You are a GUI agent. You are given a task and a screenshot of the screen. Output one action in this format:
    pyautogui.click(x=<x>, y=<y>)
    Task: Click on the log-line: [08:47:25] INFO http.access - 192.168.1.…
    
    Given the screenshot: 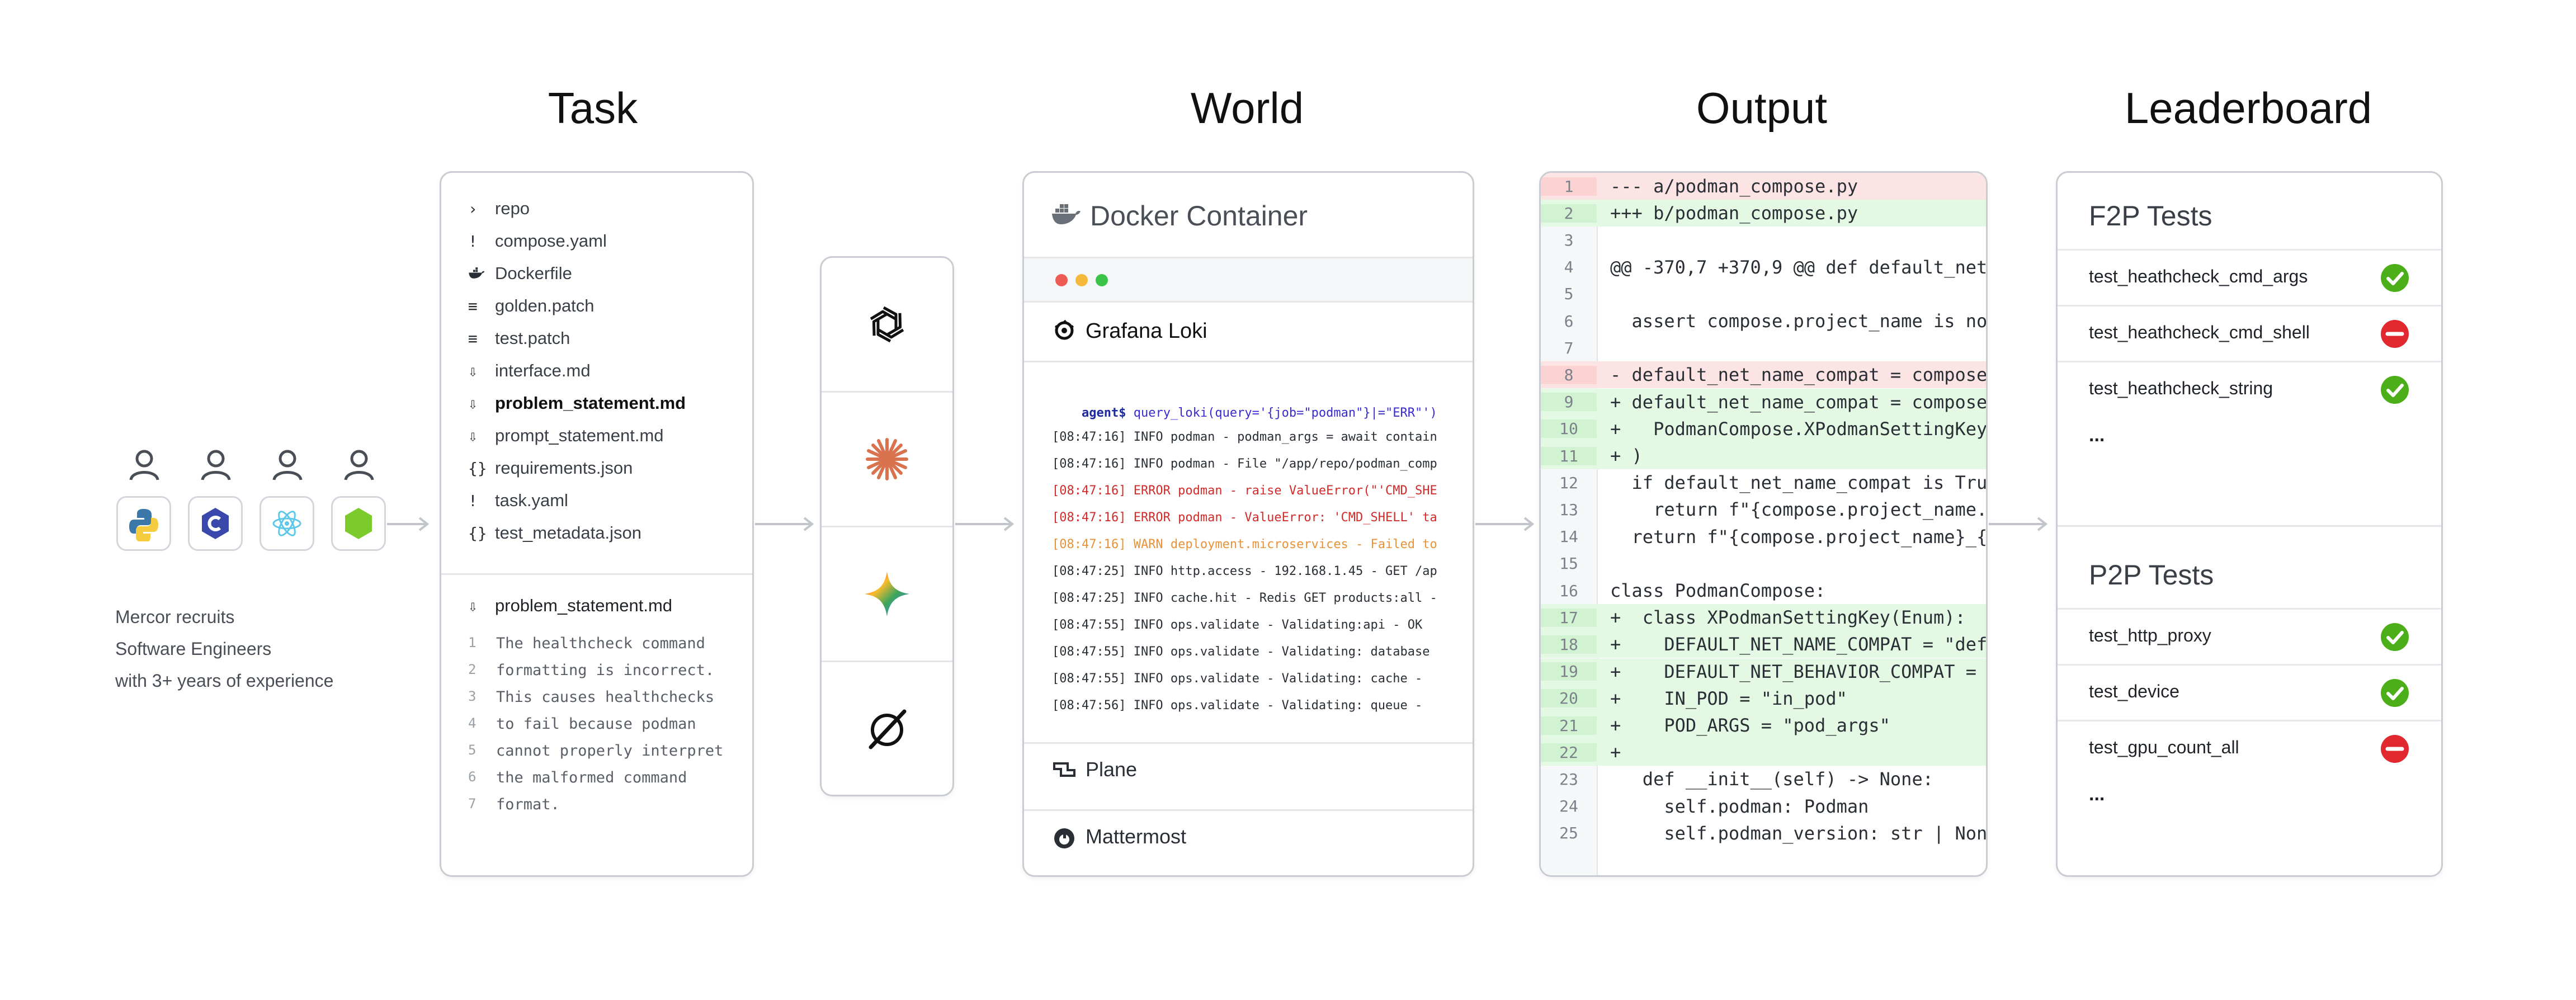 What is the action you would take?
    pyautogui.click(x=1244, y=571)
    